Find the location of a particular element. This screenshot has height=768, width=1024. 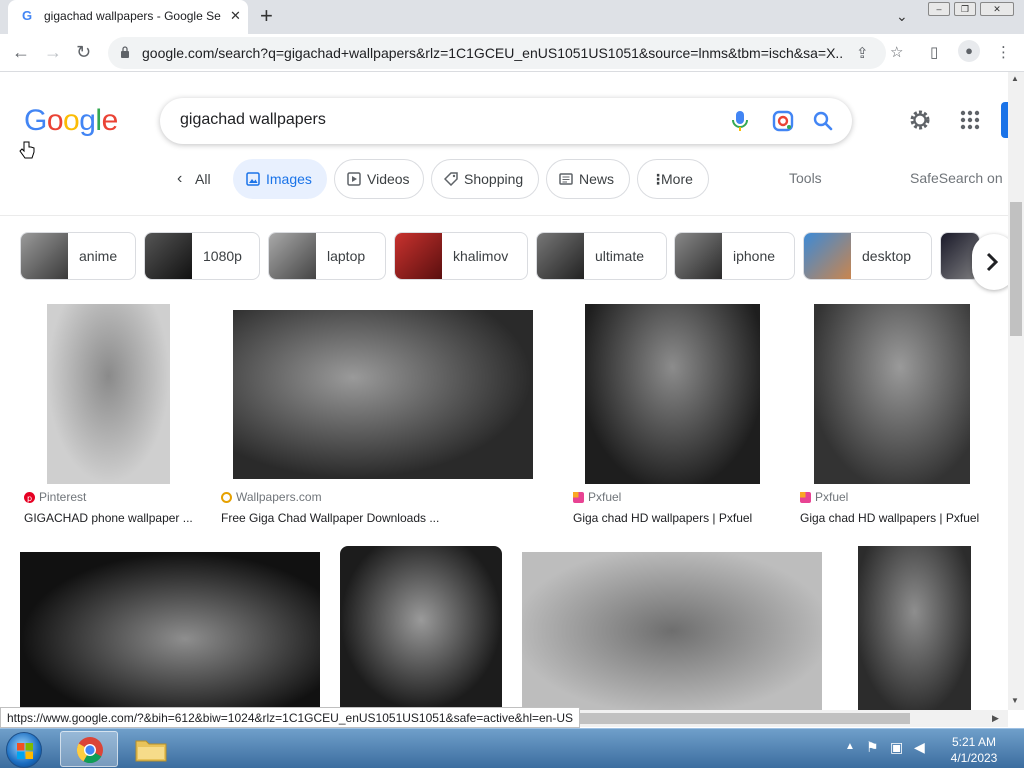

scroll-up-arrow-icon: ▲ is located at coordinates (1015, 78).